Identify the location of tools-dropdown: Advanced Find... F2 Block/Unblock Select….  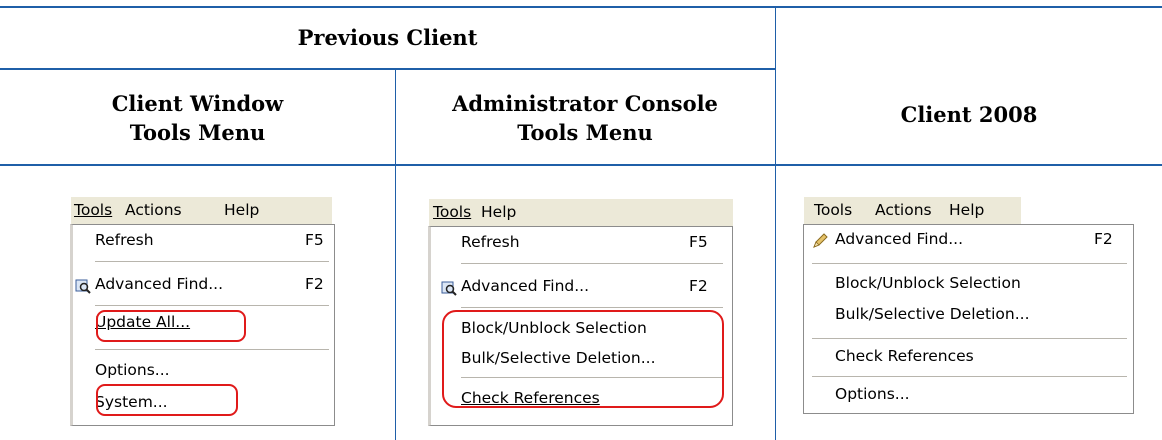
(968, 319).